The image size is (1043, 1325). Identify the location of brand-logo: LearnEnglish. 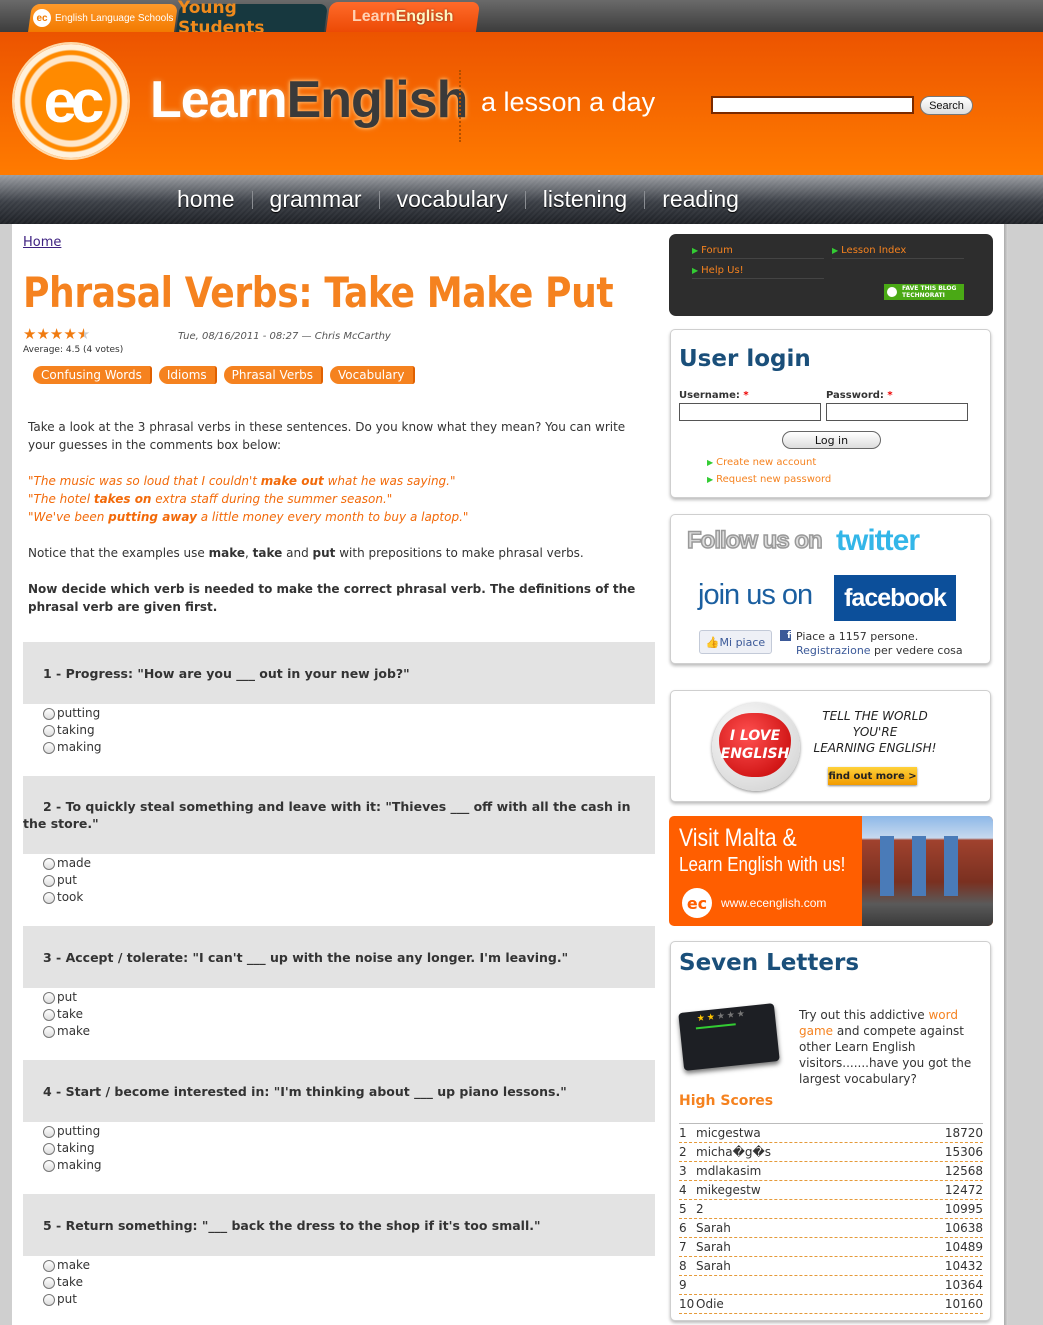
(309, 100).